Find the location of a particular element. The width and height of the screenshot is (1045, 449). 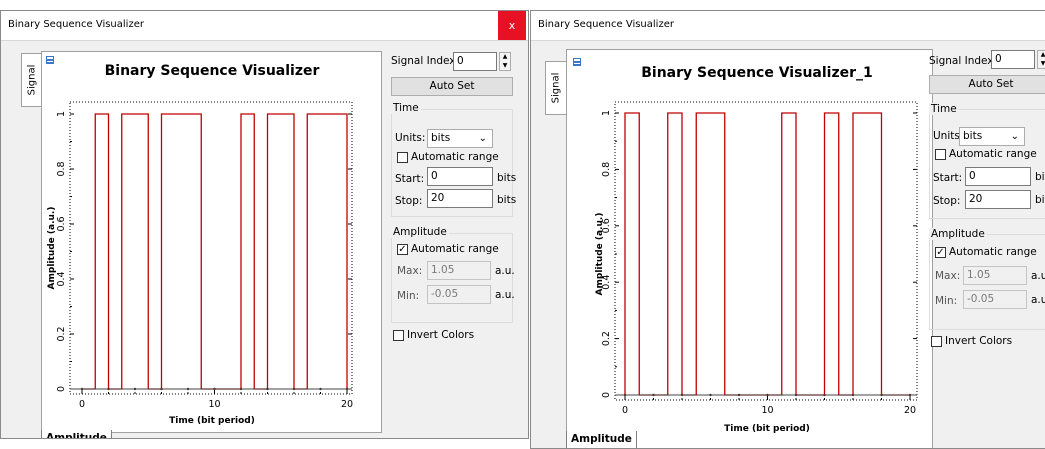

y-tick-label: 0.6 is located at coordinates (61, 223).